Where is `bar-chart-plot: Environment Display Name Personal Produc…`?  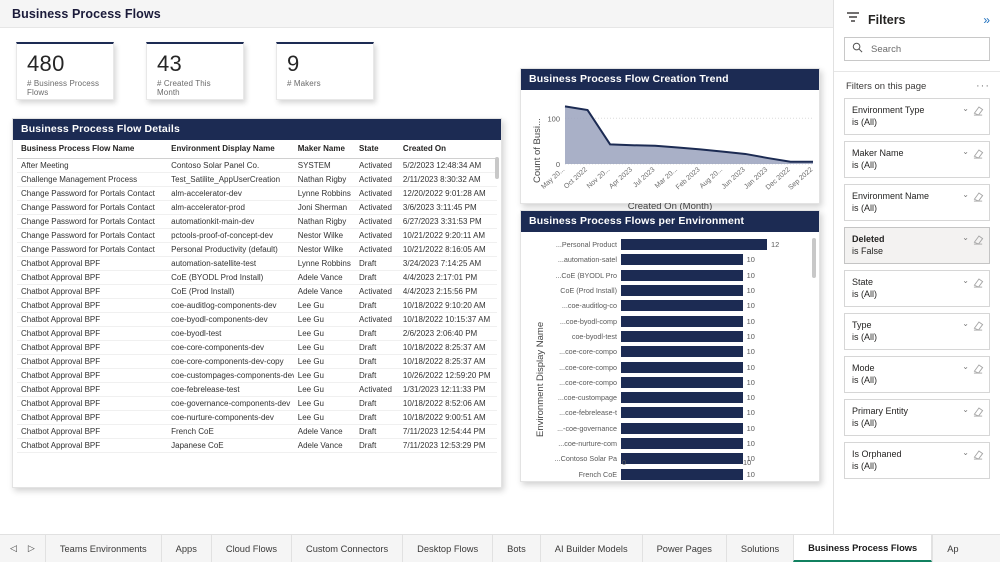
bar-chart-plot: Environment Display Name Personal Produc… is located at coordinates (670, 356).